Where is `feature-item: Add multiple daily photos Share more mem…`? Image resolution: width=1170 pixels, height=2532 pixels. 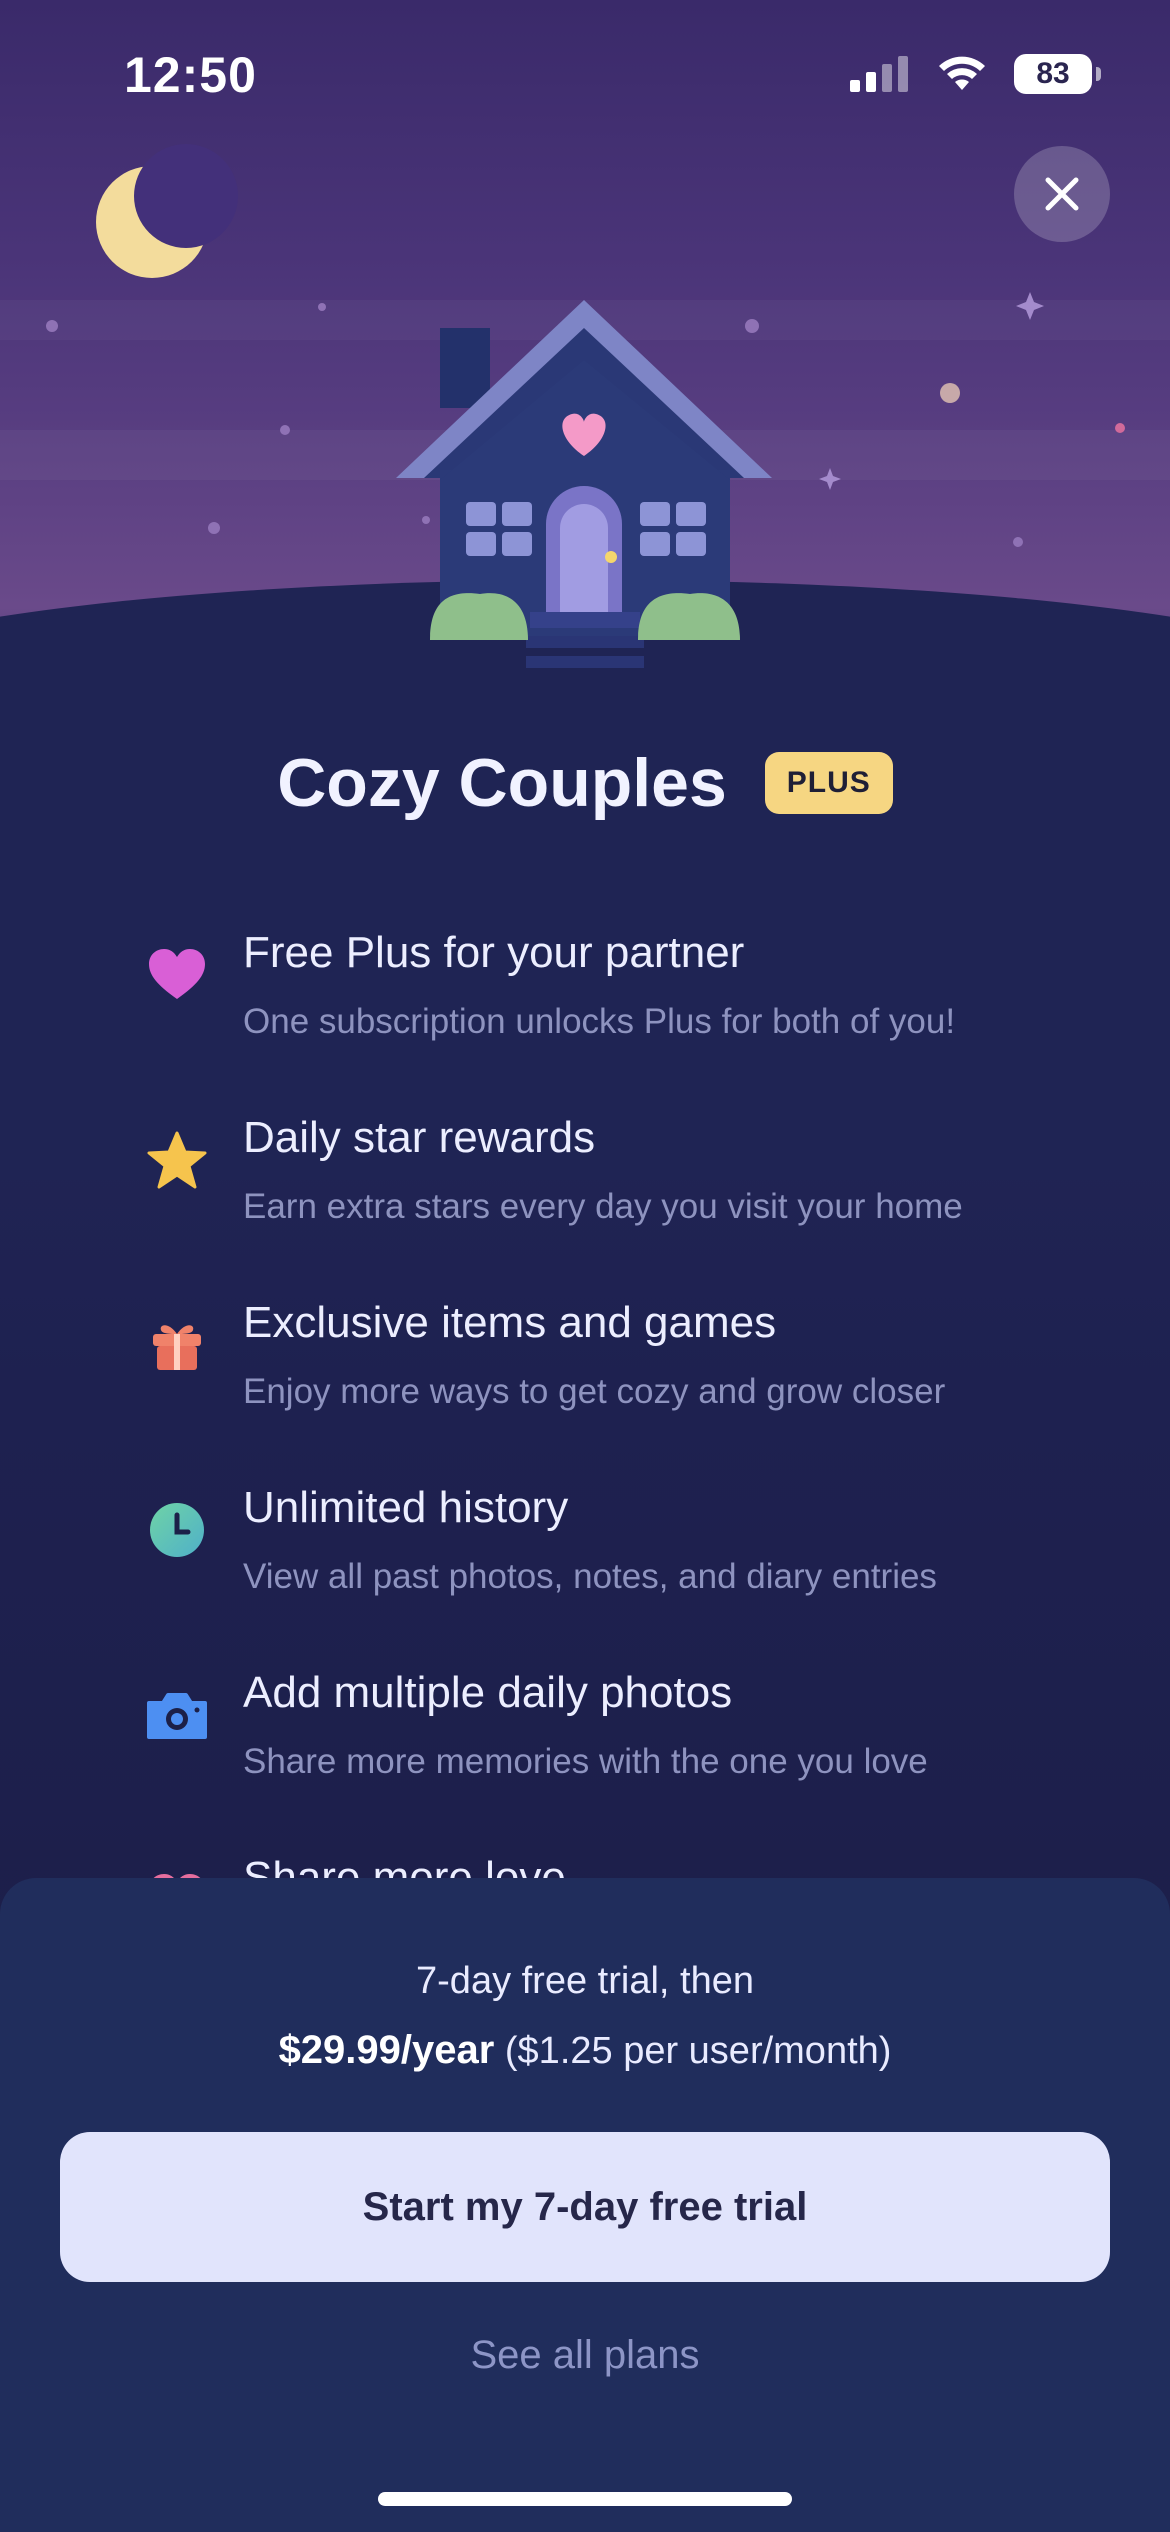 feature-item: Add multiple daily photos Share more mem… is located at coordinates (610, 1752).